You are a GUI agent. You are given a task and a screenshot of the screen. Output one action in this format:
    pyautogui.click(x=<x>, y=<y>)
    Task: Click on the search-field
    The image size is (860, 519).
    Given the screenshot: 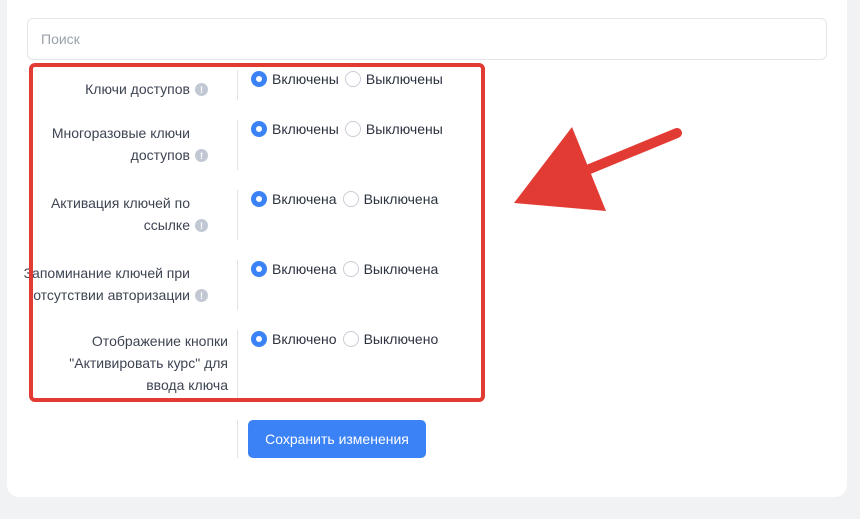 What is the action you would take?
    pyautogui.click(x=427, y=39)
    